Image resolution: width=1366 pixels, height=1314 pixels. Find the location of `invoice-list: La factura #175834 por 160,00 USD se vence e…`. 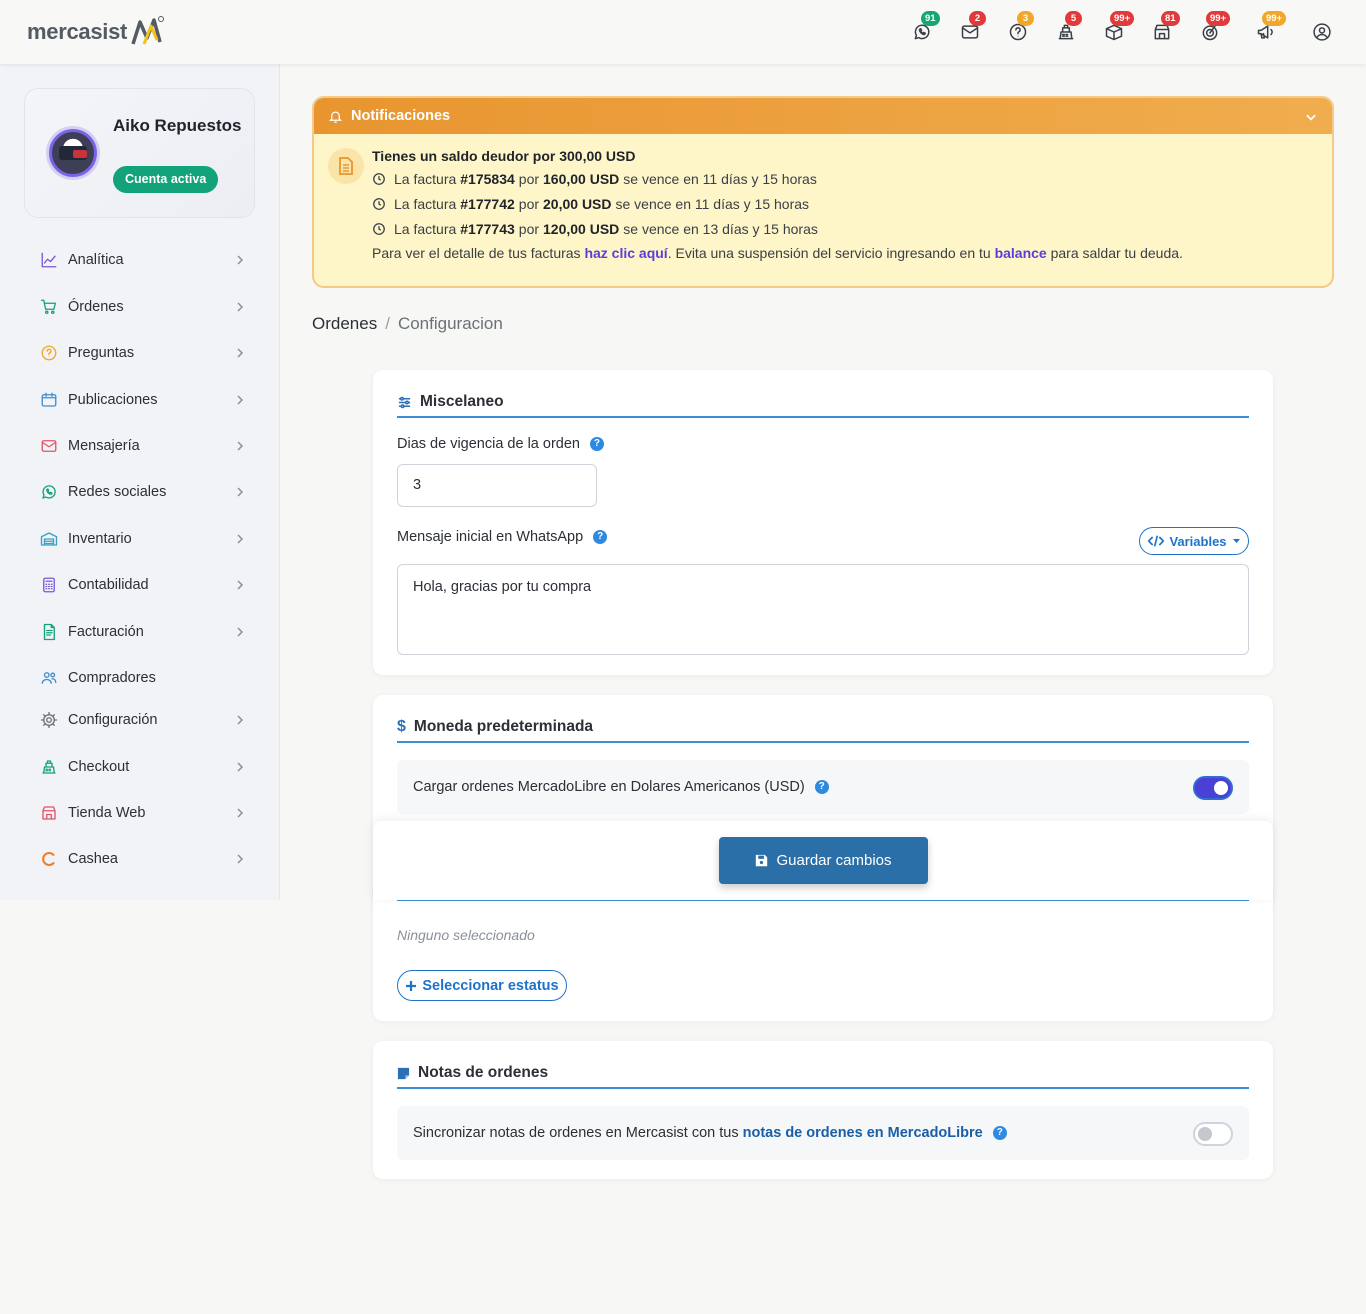

invoice-list: La factura #175834 por 160,00 USD se vence e… is located at coordinates (842, 203).